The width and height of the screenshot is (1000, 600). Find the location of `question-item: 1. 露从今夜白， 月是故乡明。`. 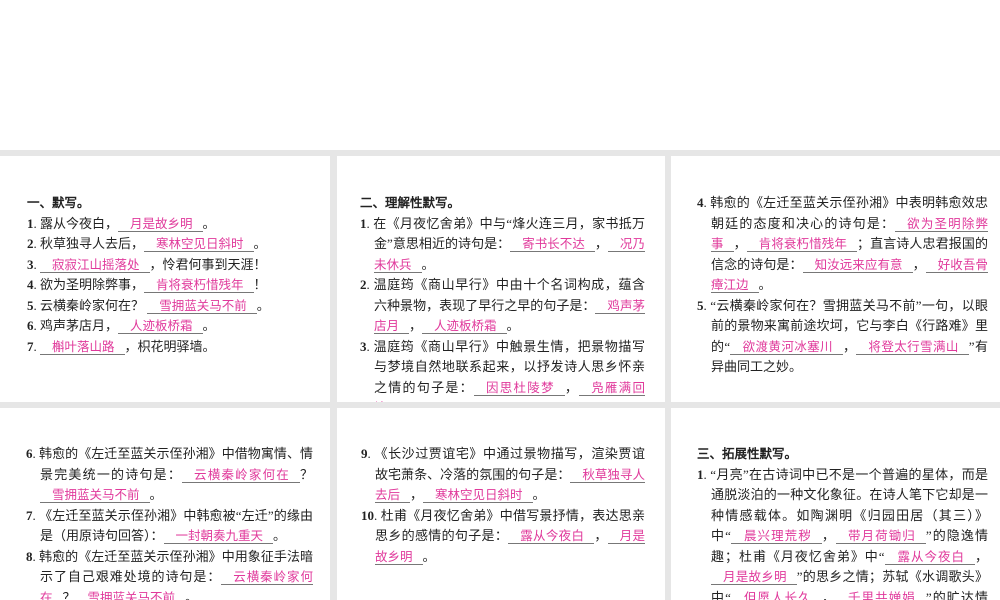

question-item: 1. 露从今夜白， 月是故乡明。 is located at coordinates (166, 224).